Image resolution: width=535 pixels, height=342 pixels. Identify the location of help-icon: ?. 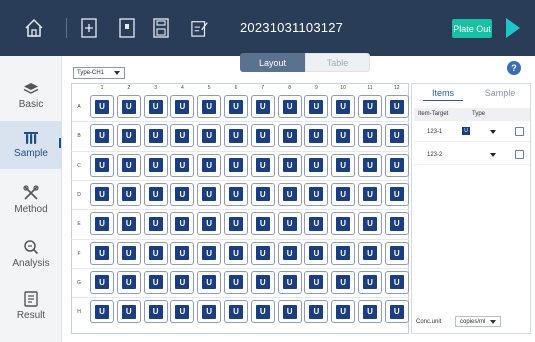
(514, 68).